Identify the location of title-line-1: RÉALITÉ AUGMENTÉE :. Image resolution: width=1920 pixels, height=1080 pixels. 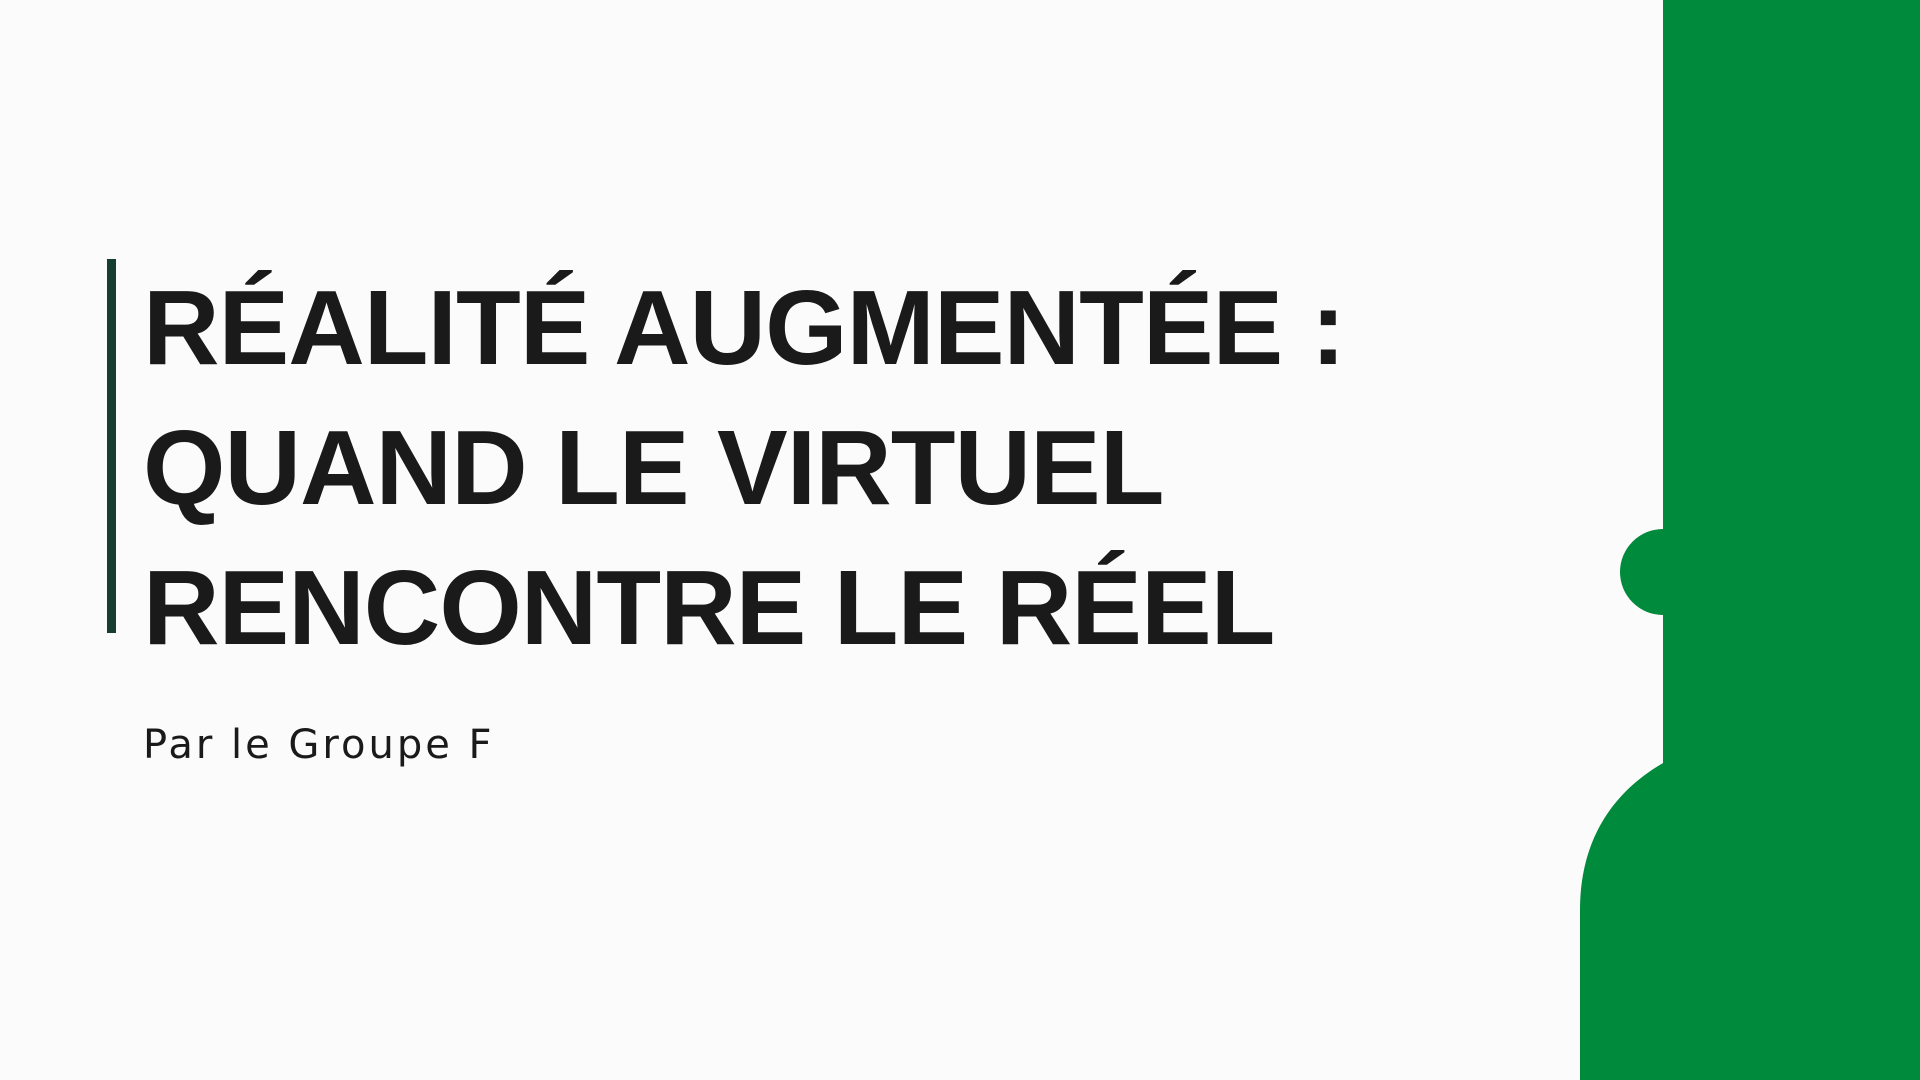
(744, 328).